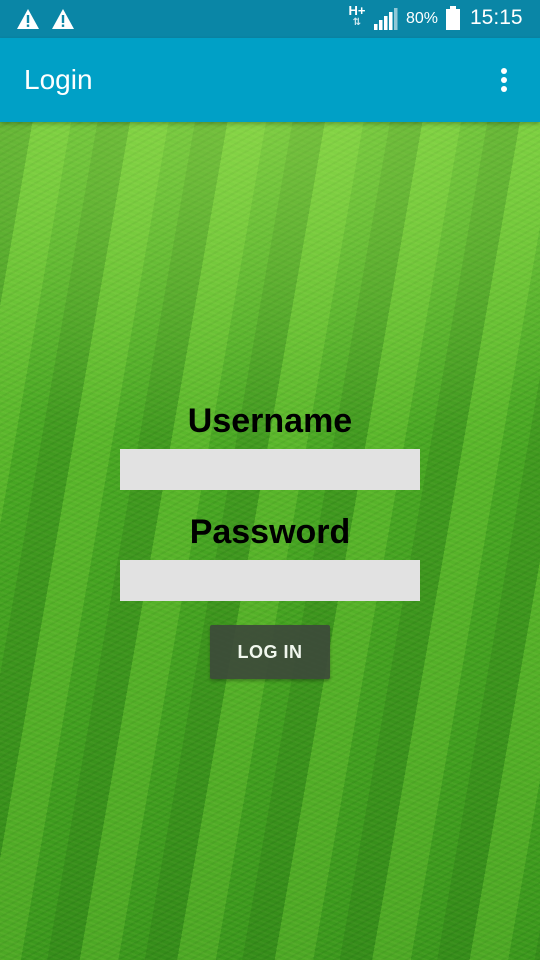 This screenshot has height=960, width=540. I want to click on status-bar: H+ ⇅ 80% 15:15, so click(270, 19).